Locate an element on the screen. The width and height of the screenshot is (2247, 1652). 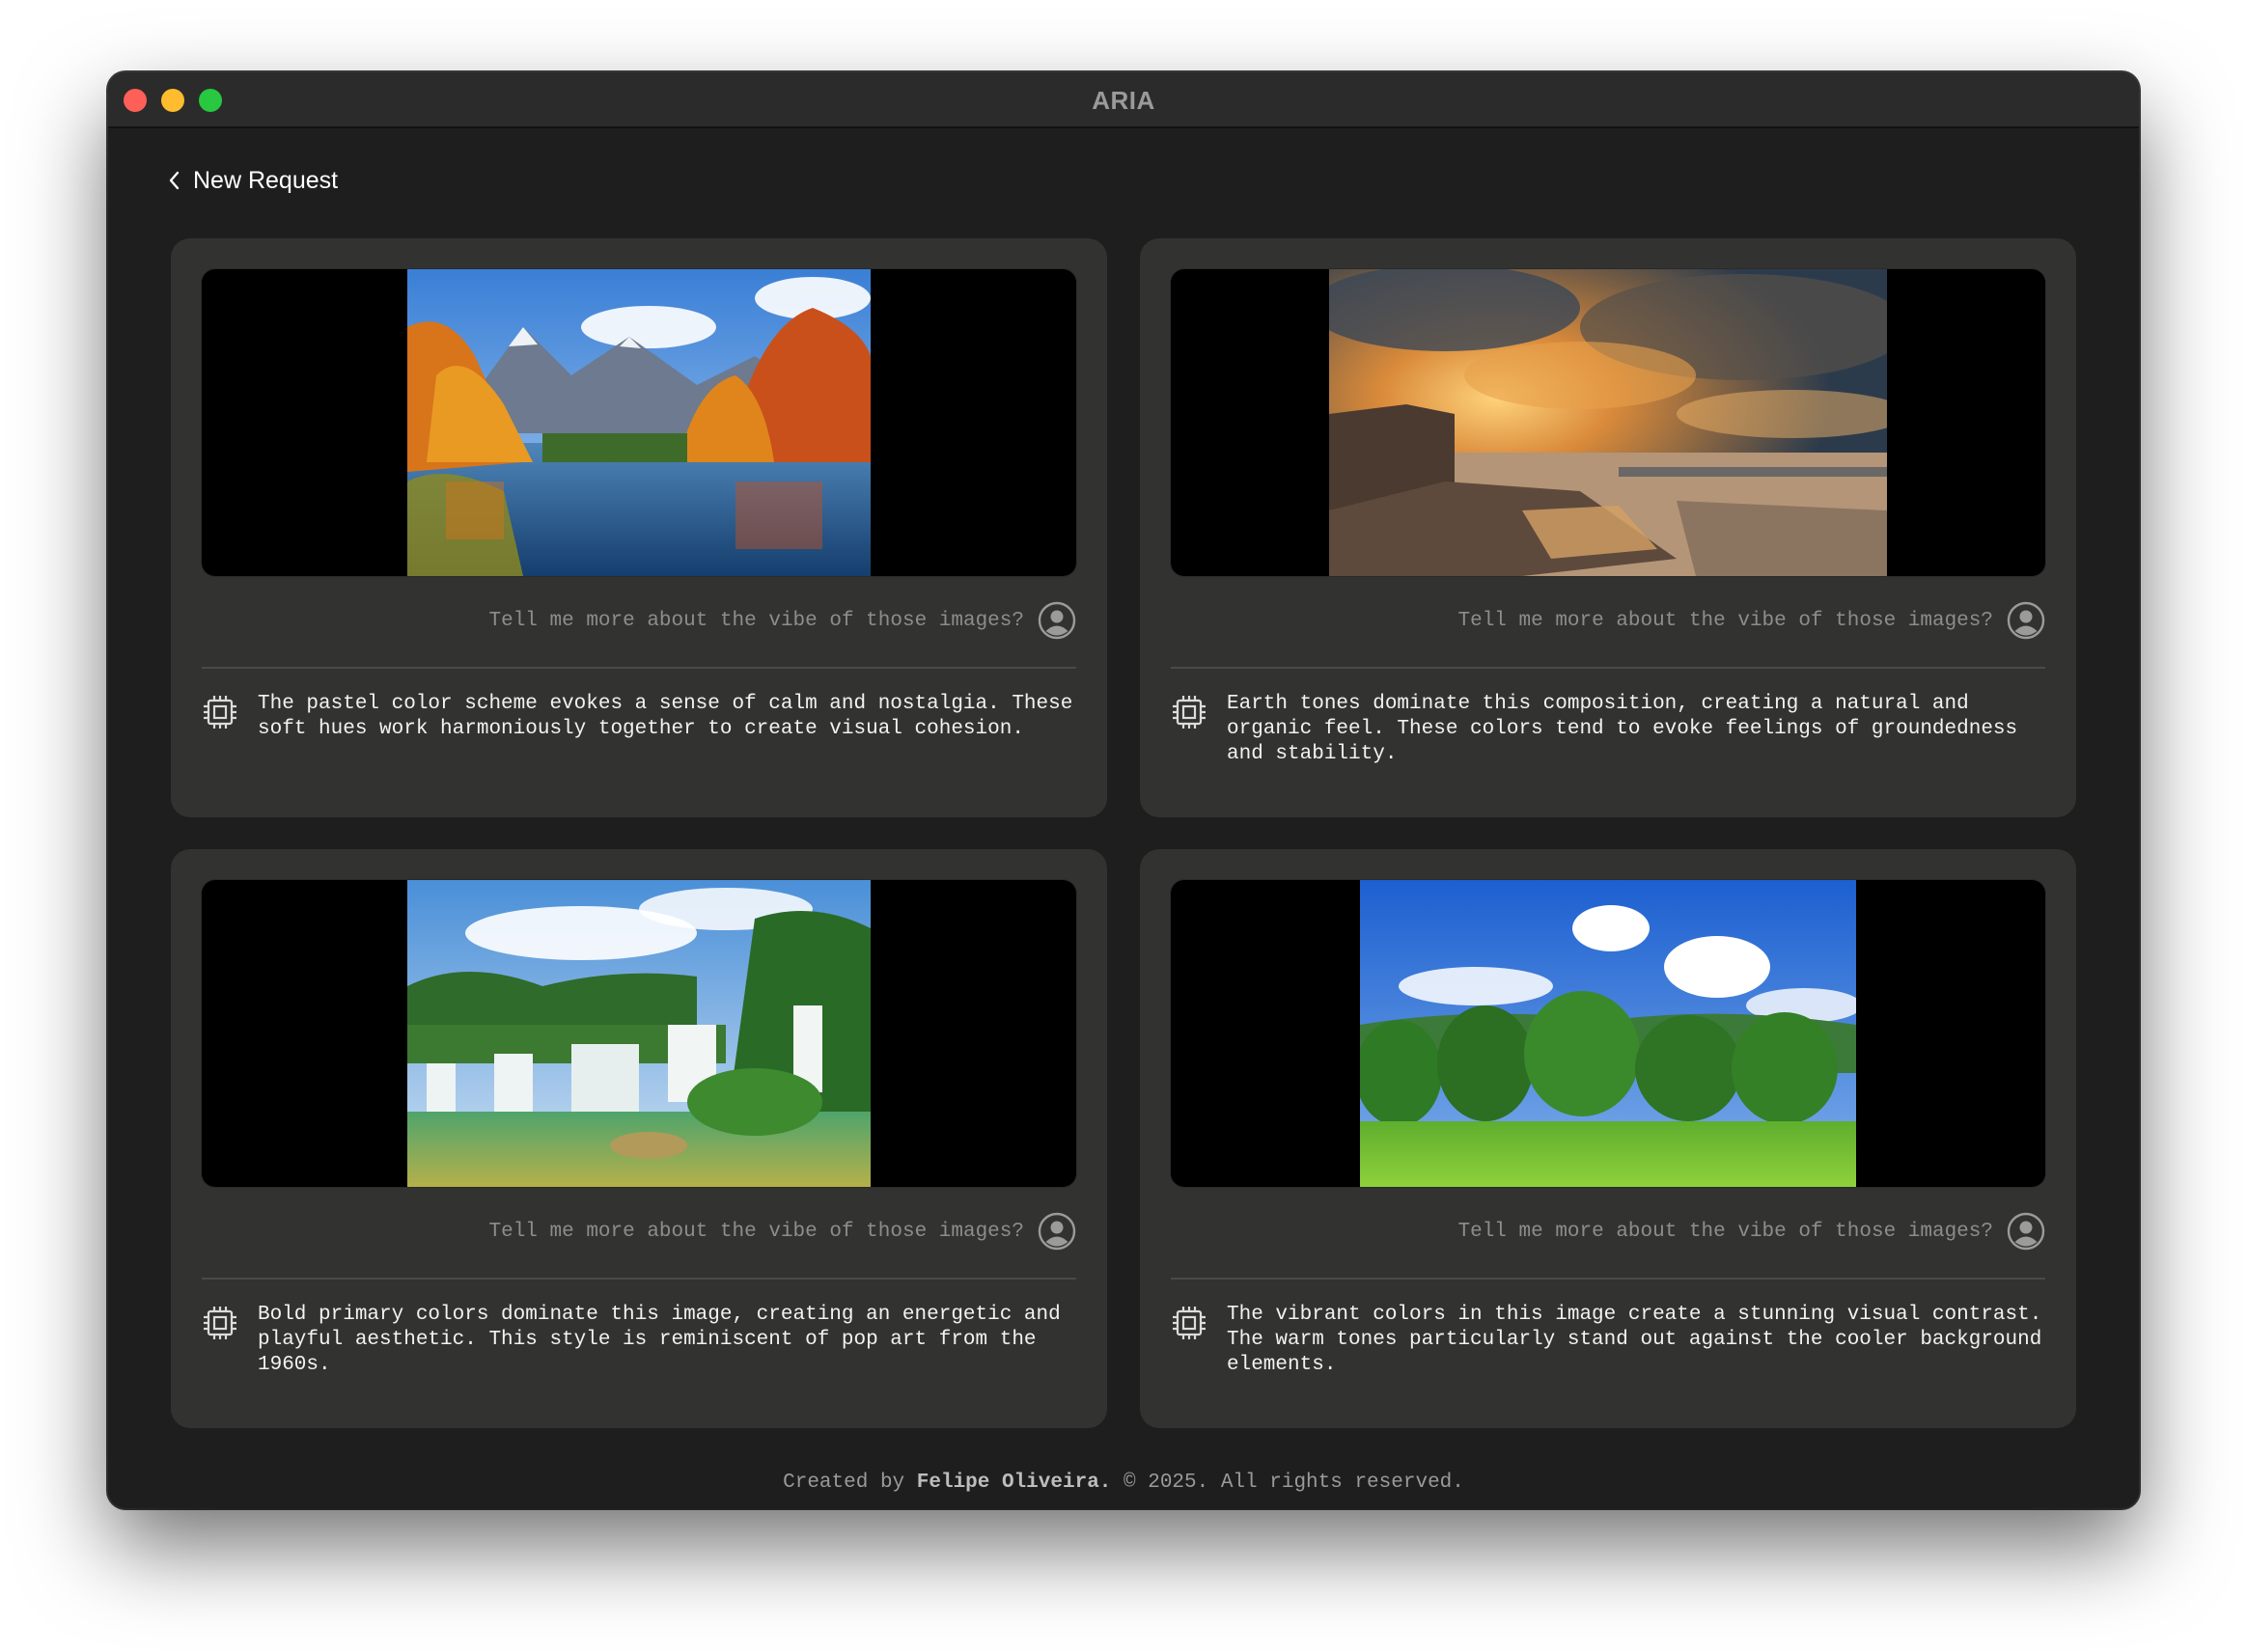
footer-prefix: Created by is located at coordinates (844, 1483).